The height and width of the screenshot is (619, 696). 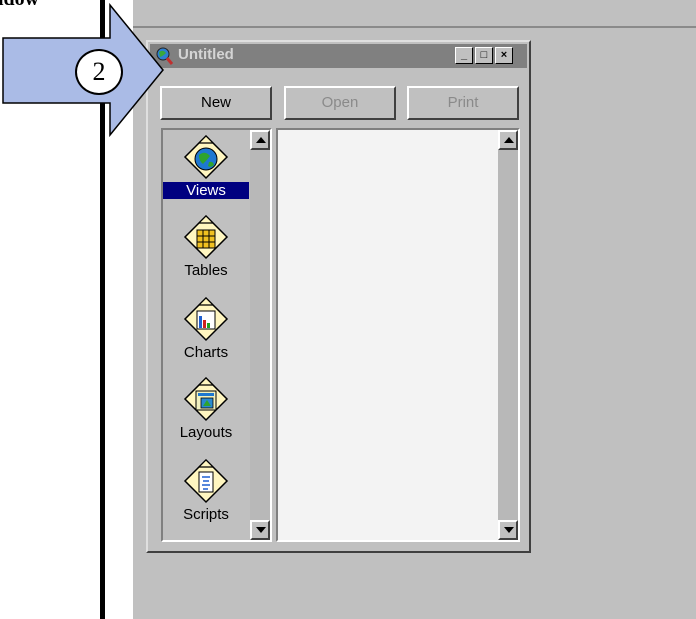 I want to click on minimize-icon: _, so click(x=464, y=55).